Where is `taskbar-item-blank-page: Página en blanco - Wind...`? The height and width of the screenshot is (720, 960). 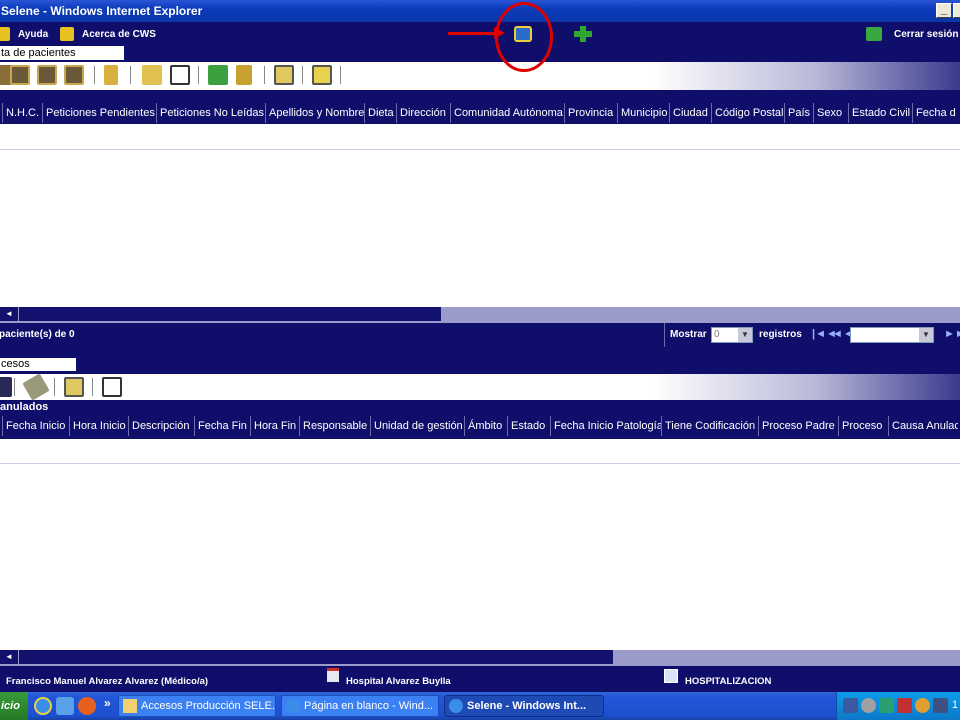 taskbar-item-blank-page: Página en blanco - Wind... is located at coordinates (360, 706).